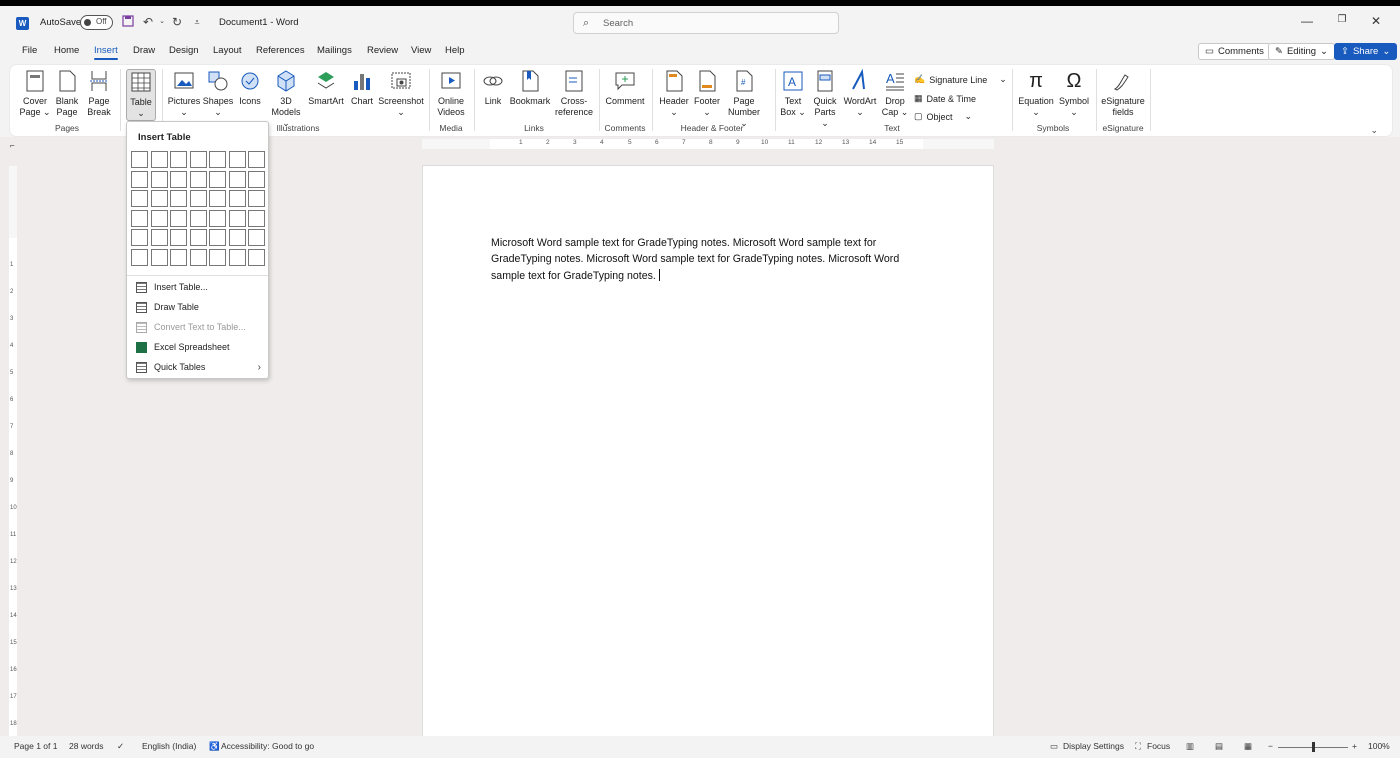 This screenshot has width=1400, height=758. I want to click on menu-item-draw-table: Draw Table, so click(198, 307).